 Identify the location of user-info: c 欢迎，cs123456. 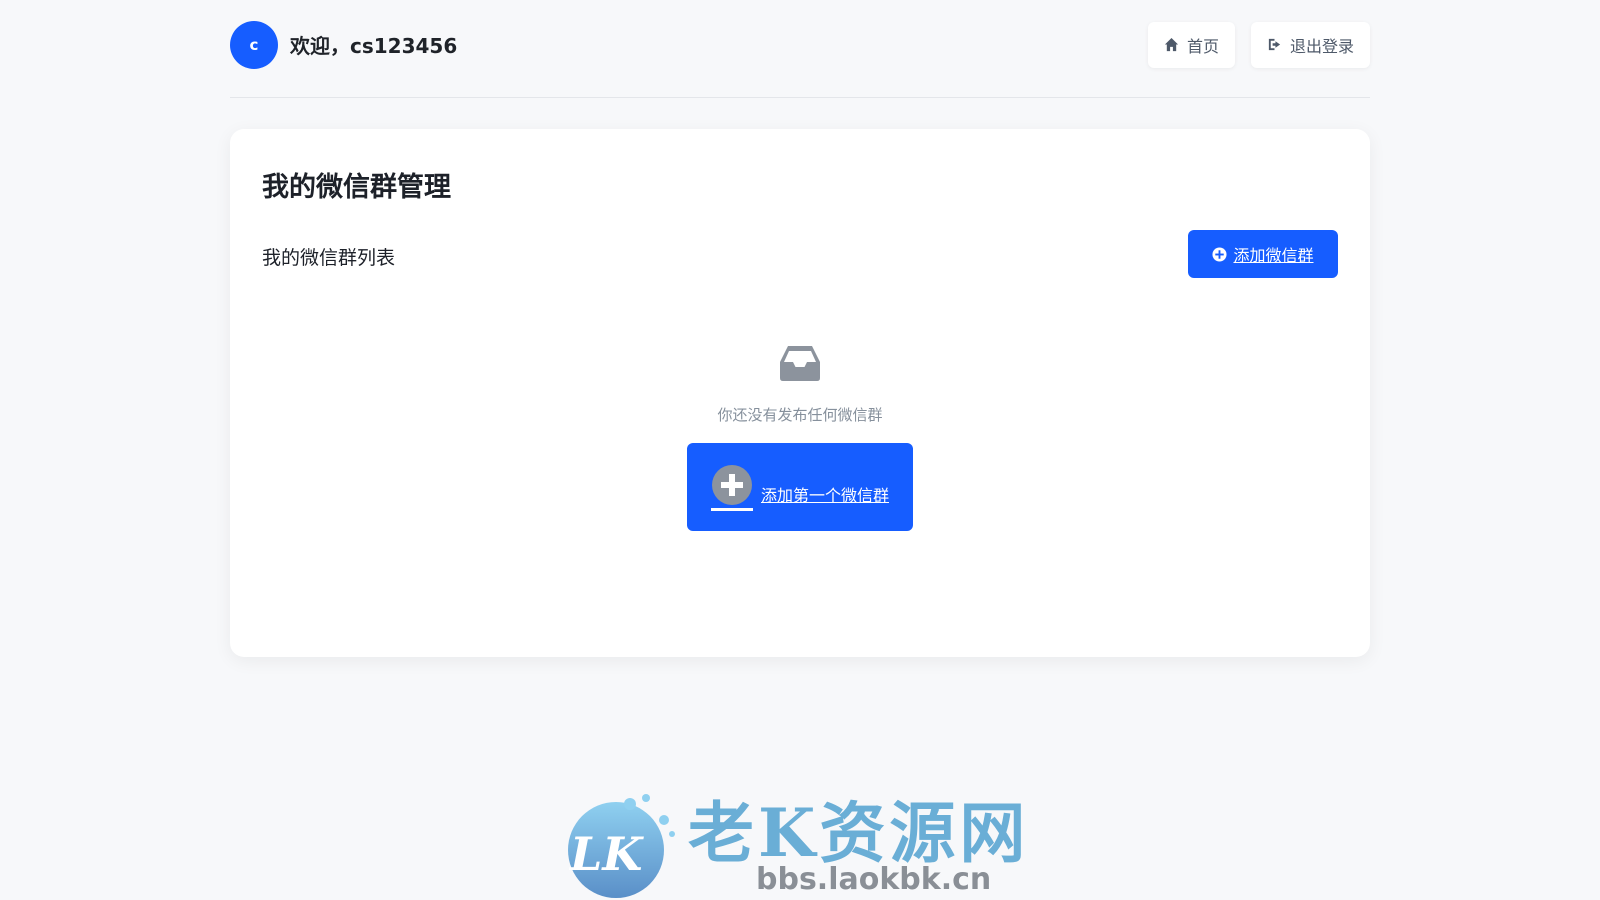
(344, 44).